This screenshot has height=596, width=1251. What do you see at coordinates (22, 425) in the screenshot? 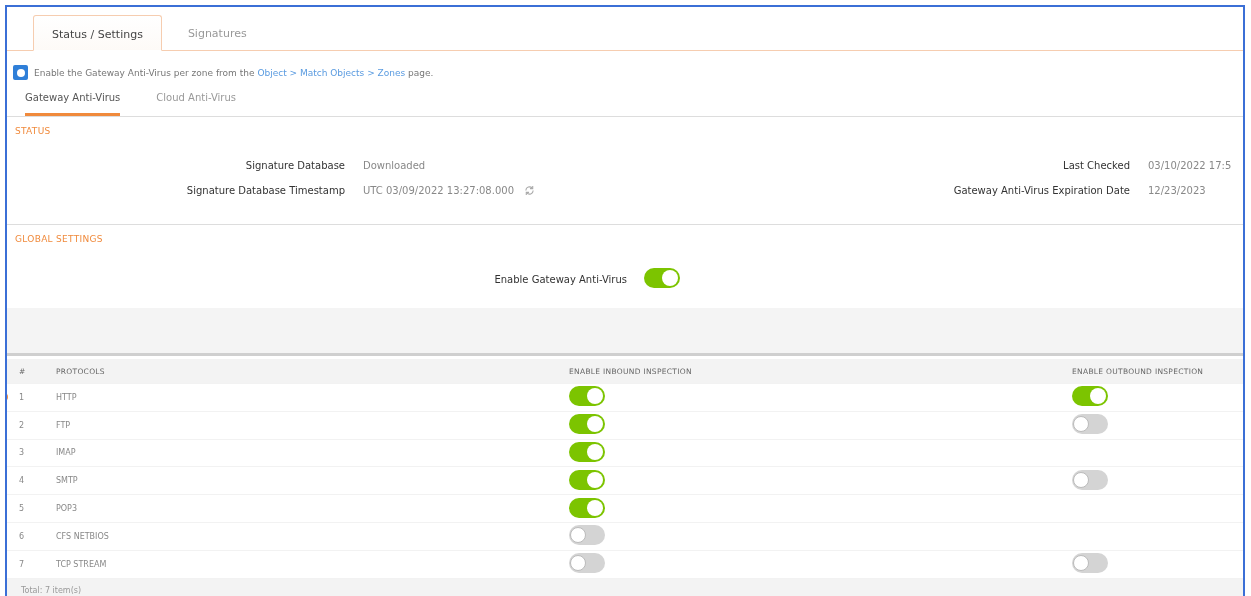
I see `table-cell: 2` at bounding box center [22, 425].